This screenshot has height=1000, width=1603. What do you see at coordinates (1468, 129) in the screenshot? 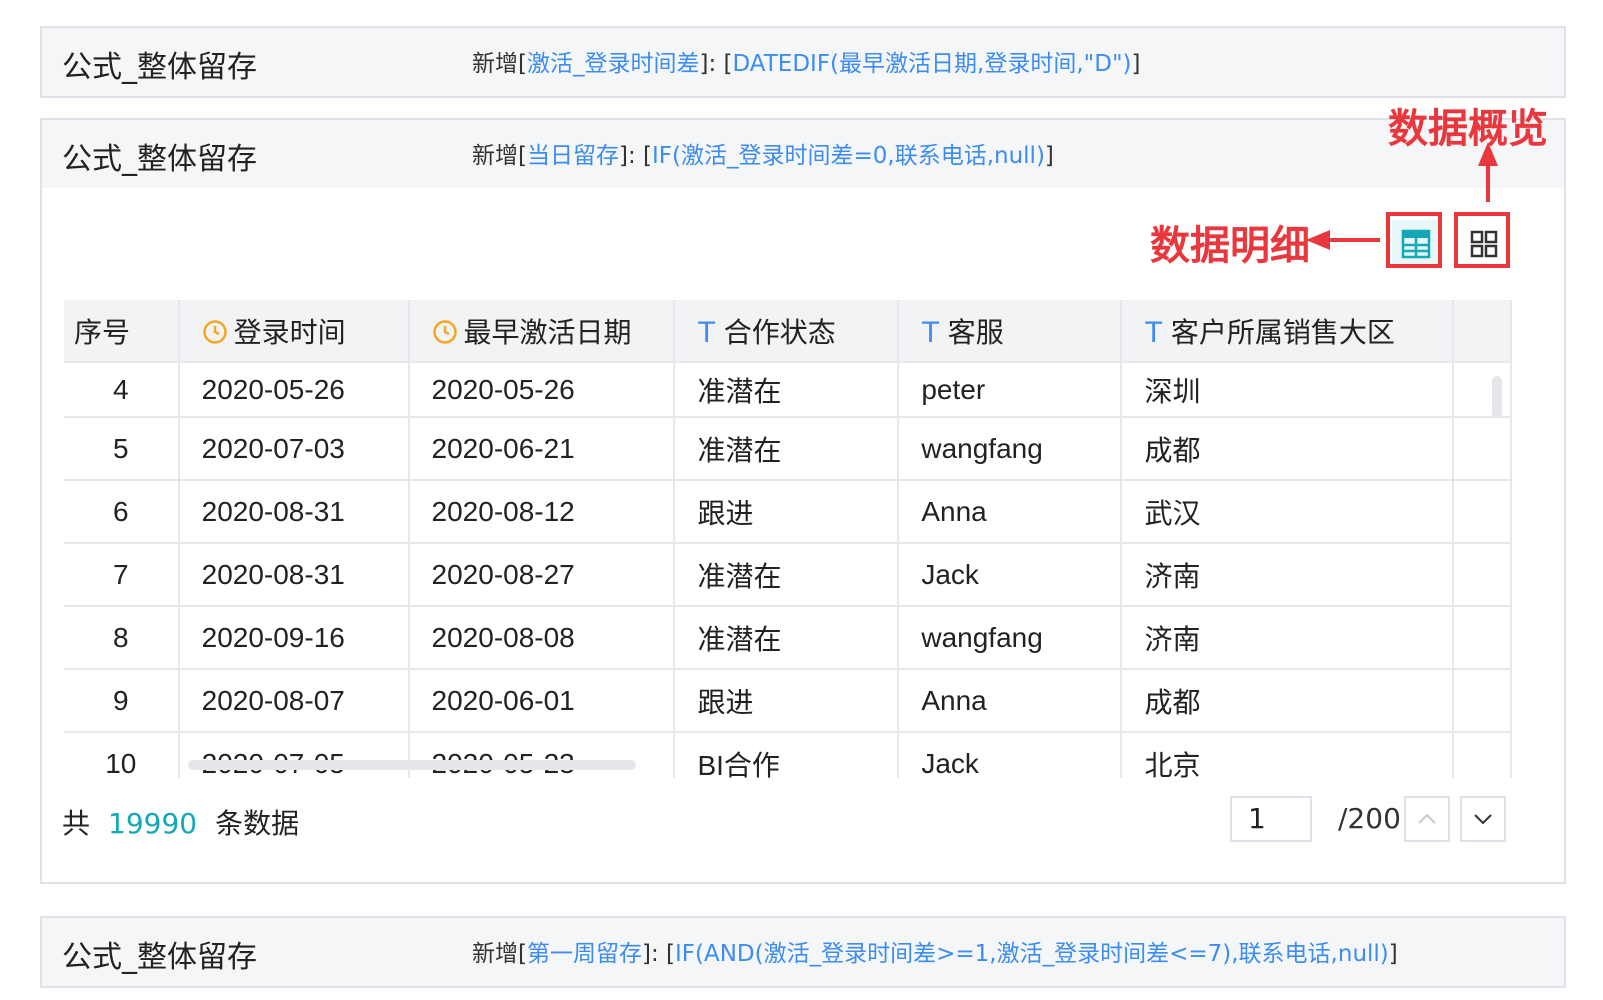
I see `data-overview-annotation: 数据概览` at bounding box center [1468, 129].